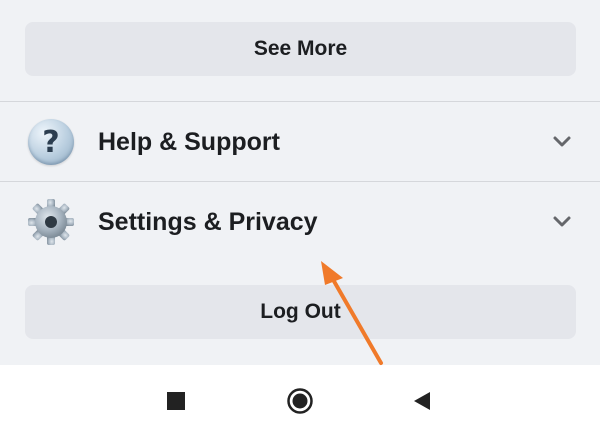 The width and height of the screenshot is (600, 437). I want to click on see-more-button: See More, so click(300, 49).